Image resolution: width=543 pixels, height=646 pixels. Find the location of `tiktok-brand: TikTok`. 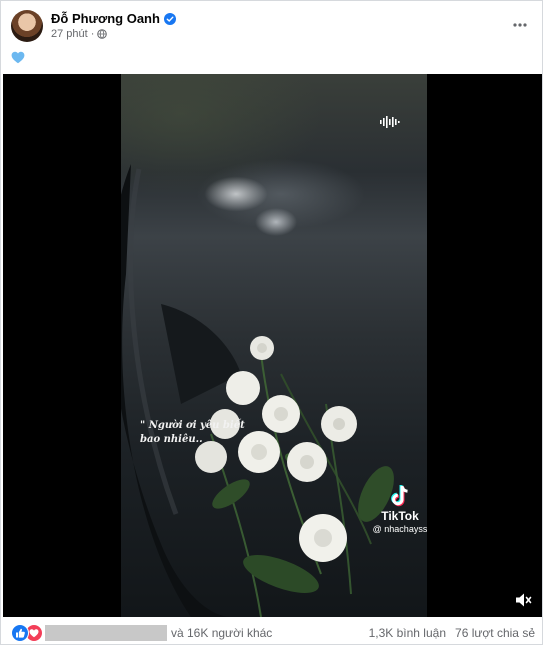

tiktok-brand: TikTok is located at coordinates (400, 516).